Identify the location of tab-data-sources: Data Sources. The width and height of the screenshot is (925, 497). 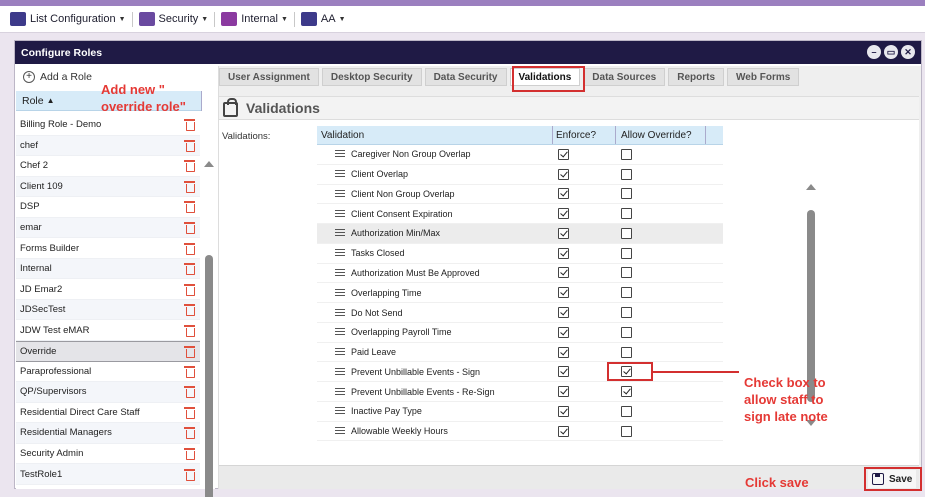
(624, 77).